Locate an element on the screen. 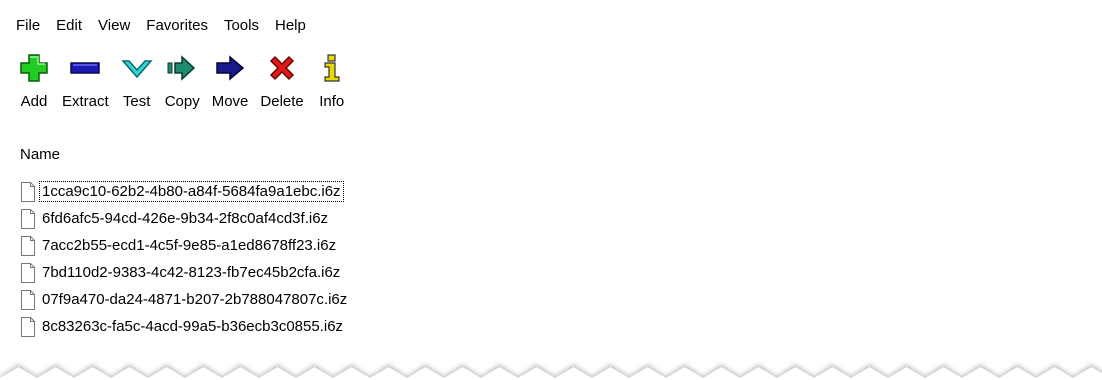  name-column-header: Name is located at coordinates (40, 154).